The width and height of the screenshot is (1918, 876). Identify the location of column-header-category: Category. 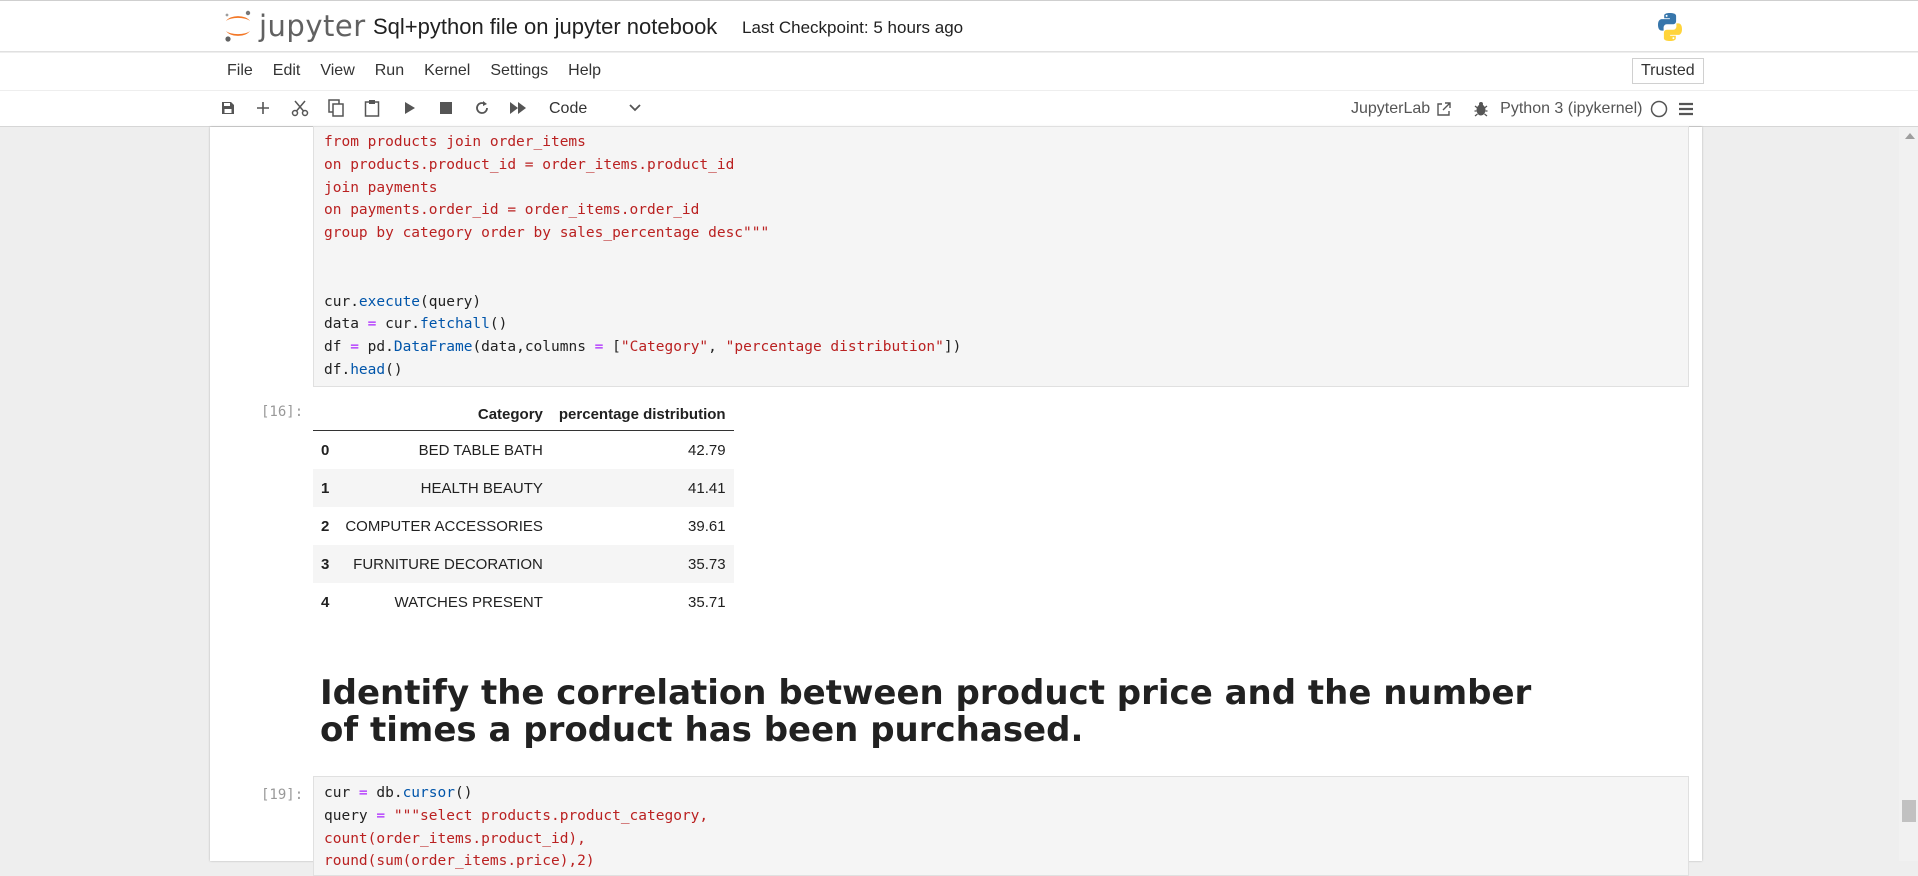
(444, 414).